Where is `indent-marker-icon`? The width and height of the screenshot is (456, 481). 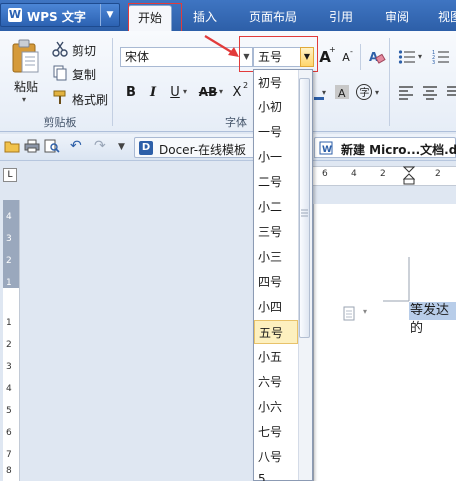
indent-marker-icon is located at coordinates (409, 176).